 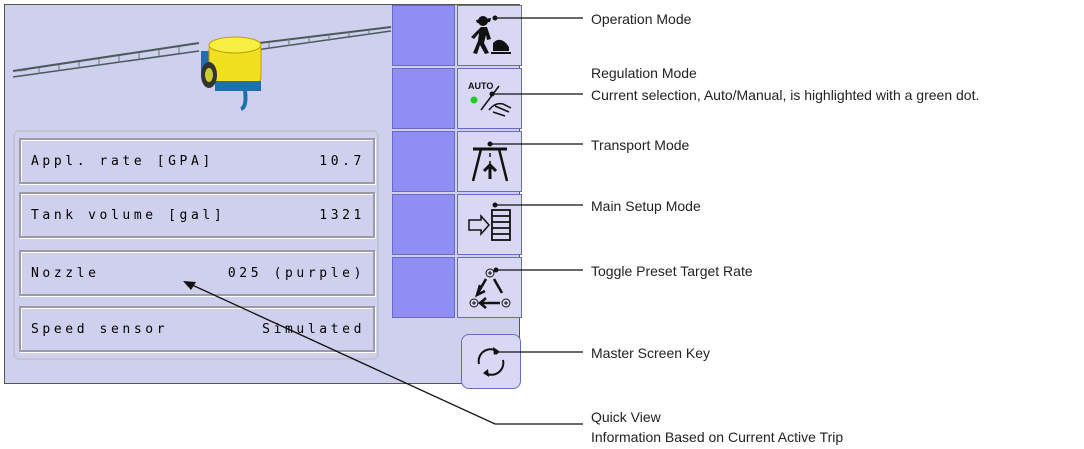 What do you see at coordinates (644, 73) in the screenshot?
I see `callout-regulation-mode-title: Regulation Mode` at bounding box center [644, 73].